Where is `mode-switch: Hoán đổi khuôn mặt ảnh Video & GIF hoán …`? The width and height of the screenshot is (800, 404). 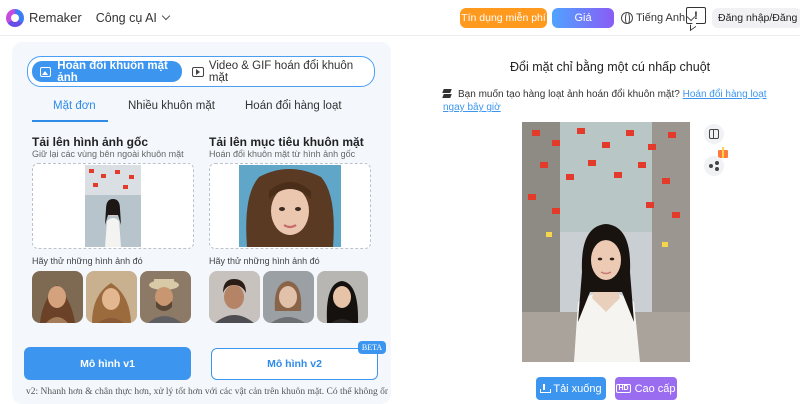 mode-switch: Hoán đổi khuôn mặt ảnh Video & GIF hoán … is located at coordinates (201, 71).